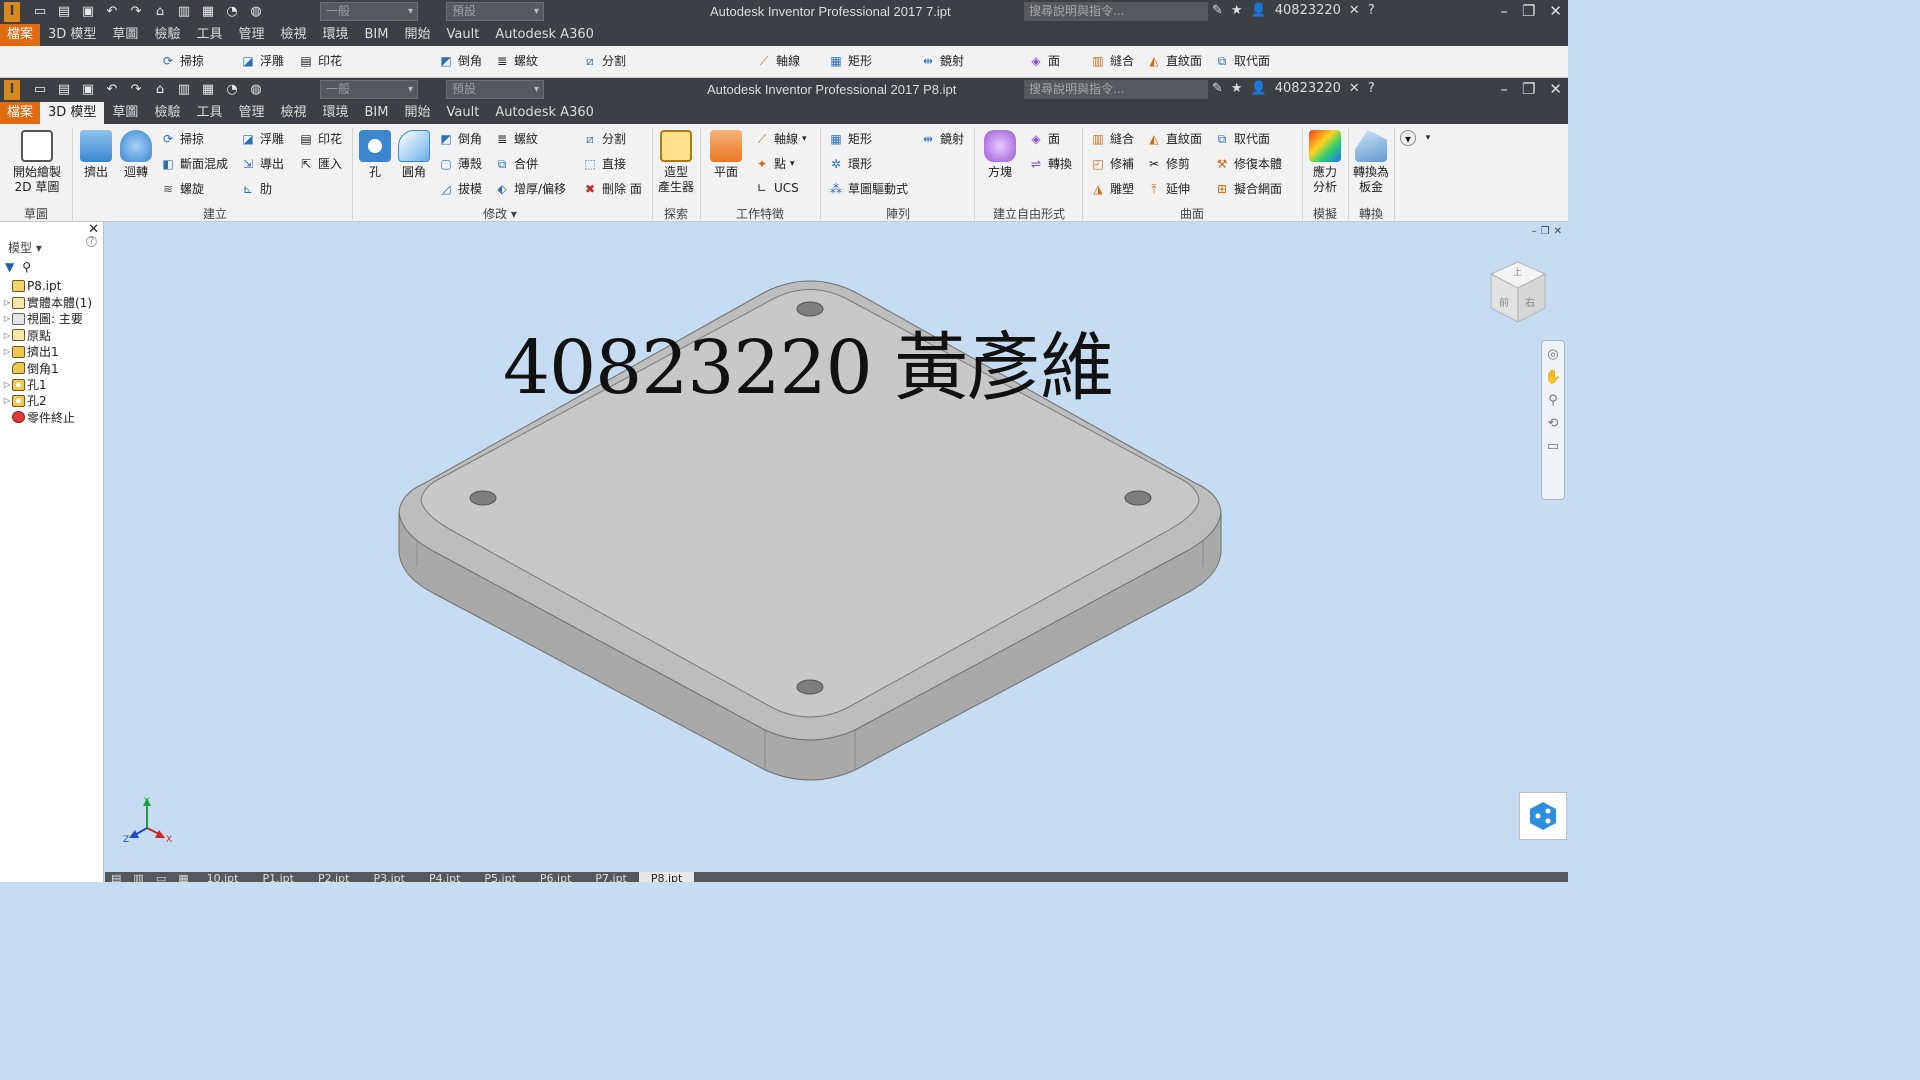 The image size is (1920, 1080). I want to click on orbit-icon: ⟲, so click(1553, 423).